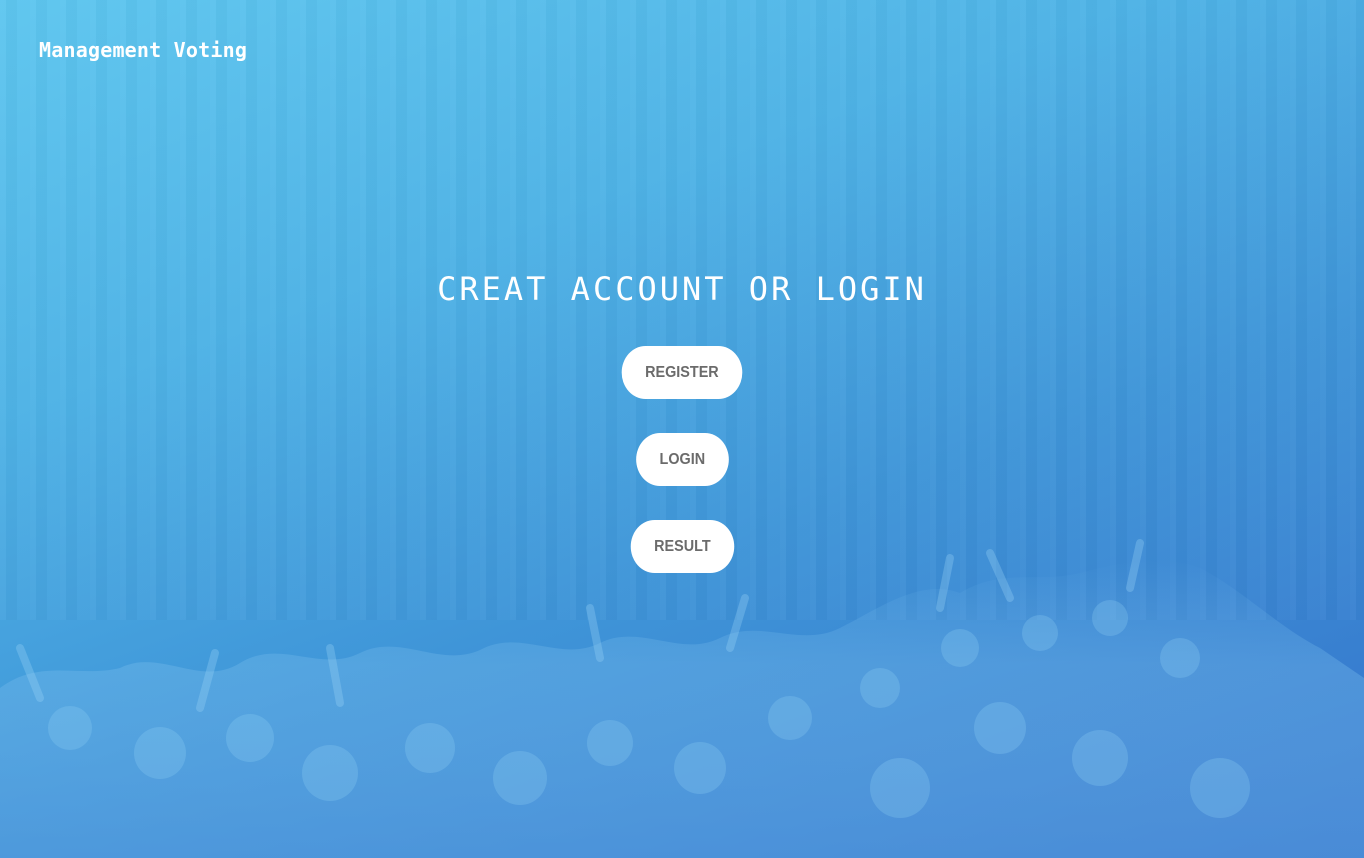 The width and height of the screenshot is (1364, 858). I want to click on login-button: LOGIN, so click(682, 459).